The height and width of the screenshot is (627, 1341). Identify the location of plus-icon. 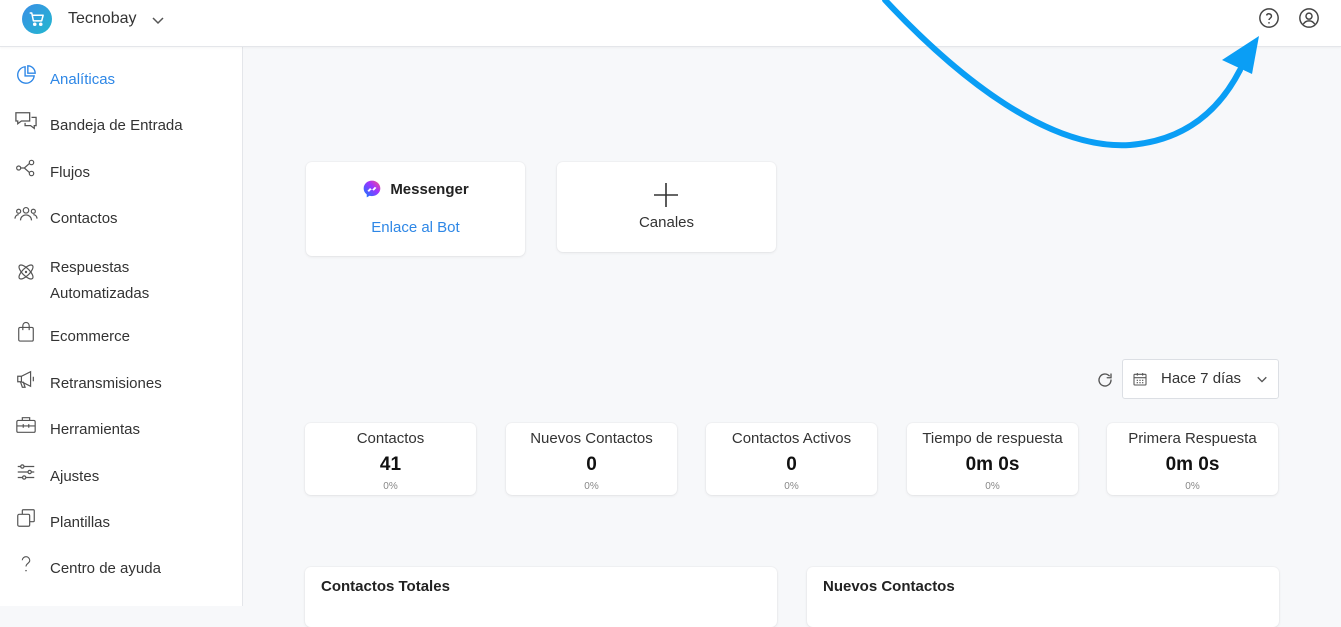
(666, 195).